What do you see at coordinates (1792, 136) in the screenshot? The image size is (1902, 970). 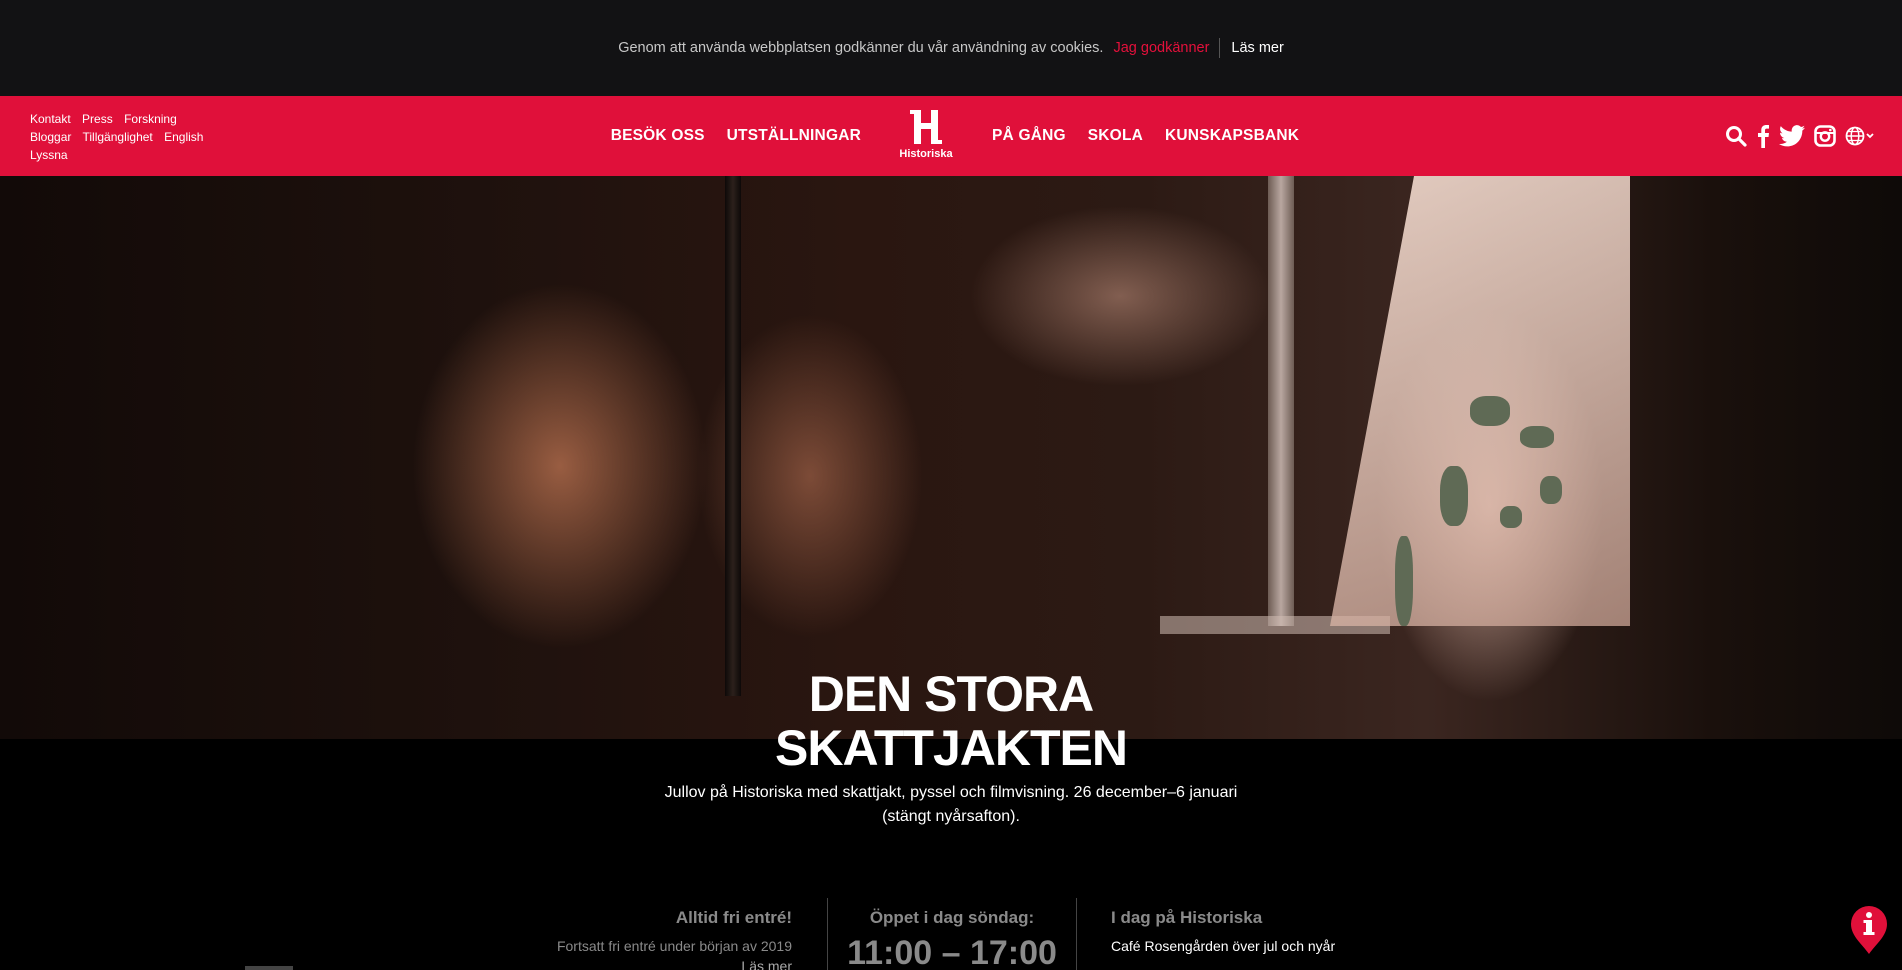 I see `twitter-icon` at bounding box center [1792, 136].